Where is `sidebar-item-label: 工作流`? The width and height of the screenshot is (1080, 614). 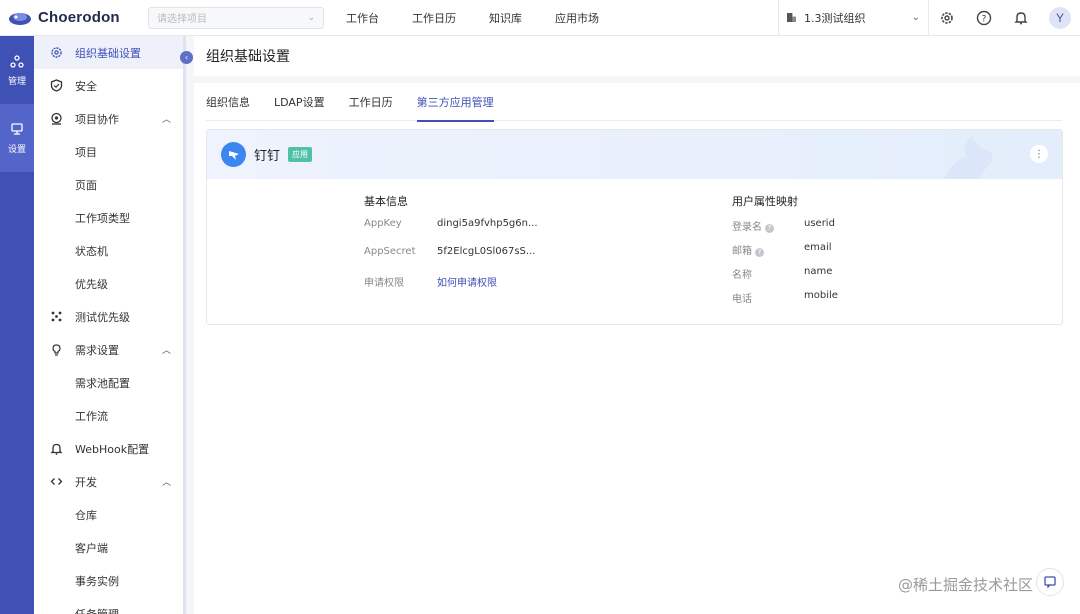
sidebar-item-label: 工作流 is located at coordinates (91, 416).